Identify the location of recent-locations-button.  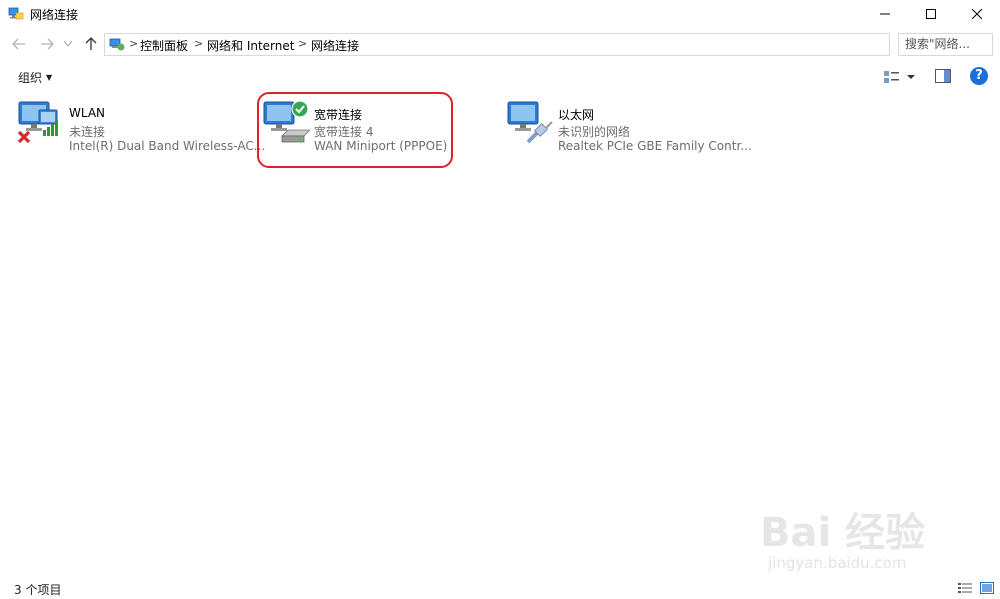
(68, 44).